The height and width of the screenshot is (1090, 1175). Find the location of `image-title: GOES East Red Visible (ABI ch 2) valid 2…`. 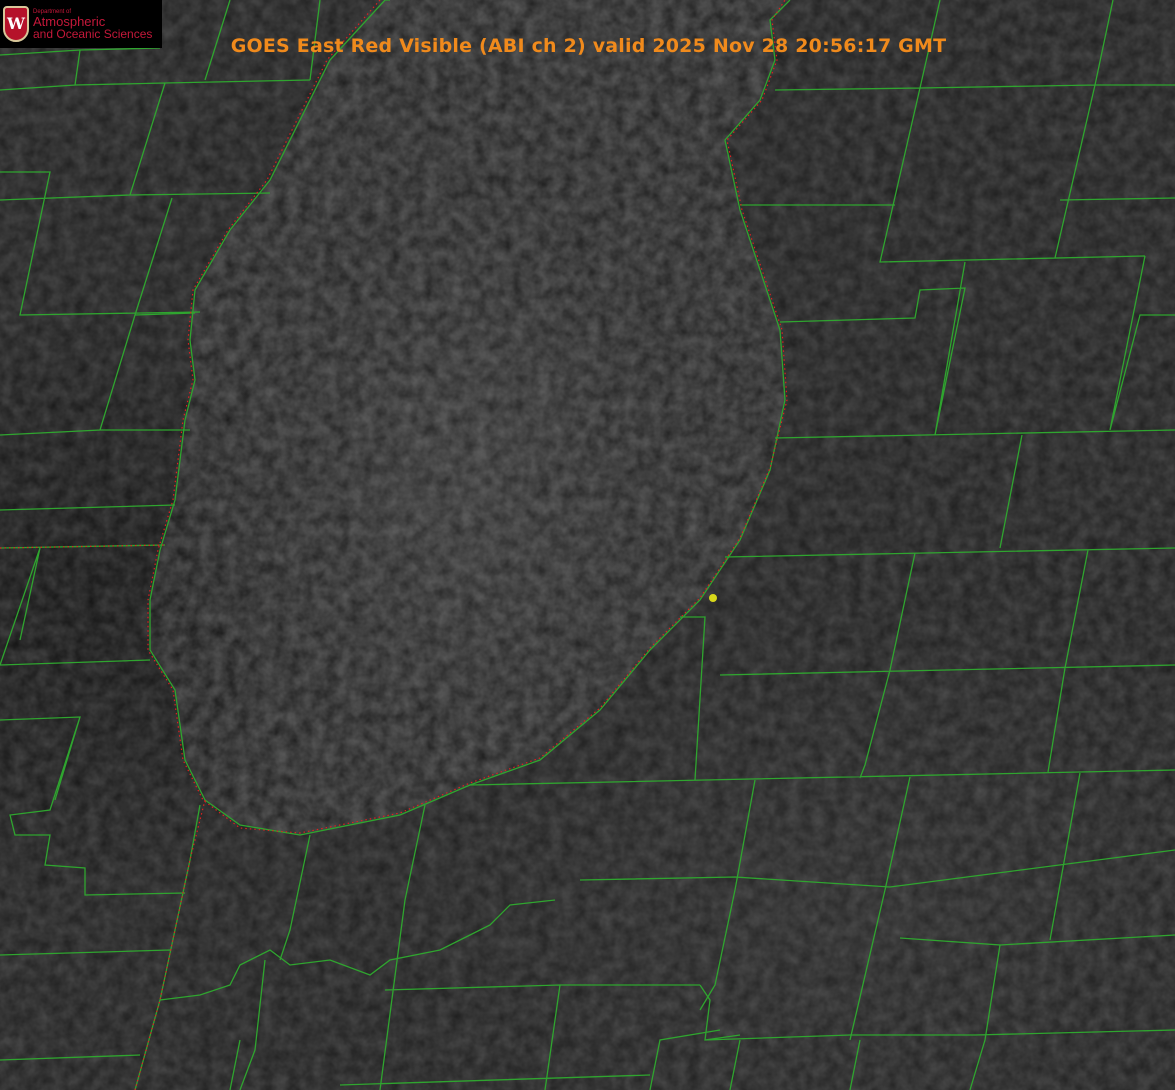

image-title: GOES East Red Visible (ABI ch 2) valid 2… is located at coordinates (587, 46).